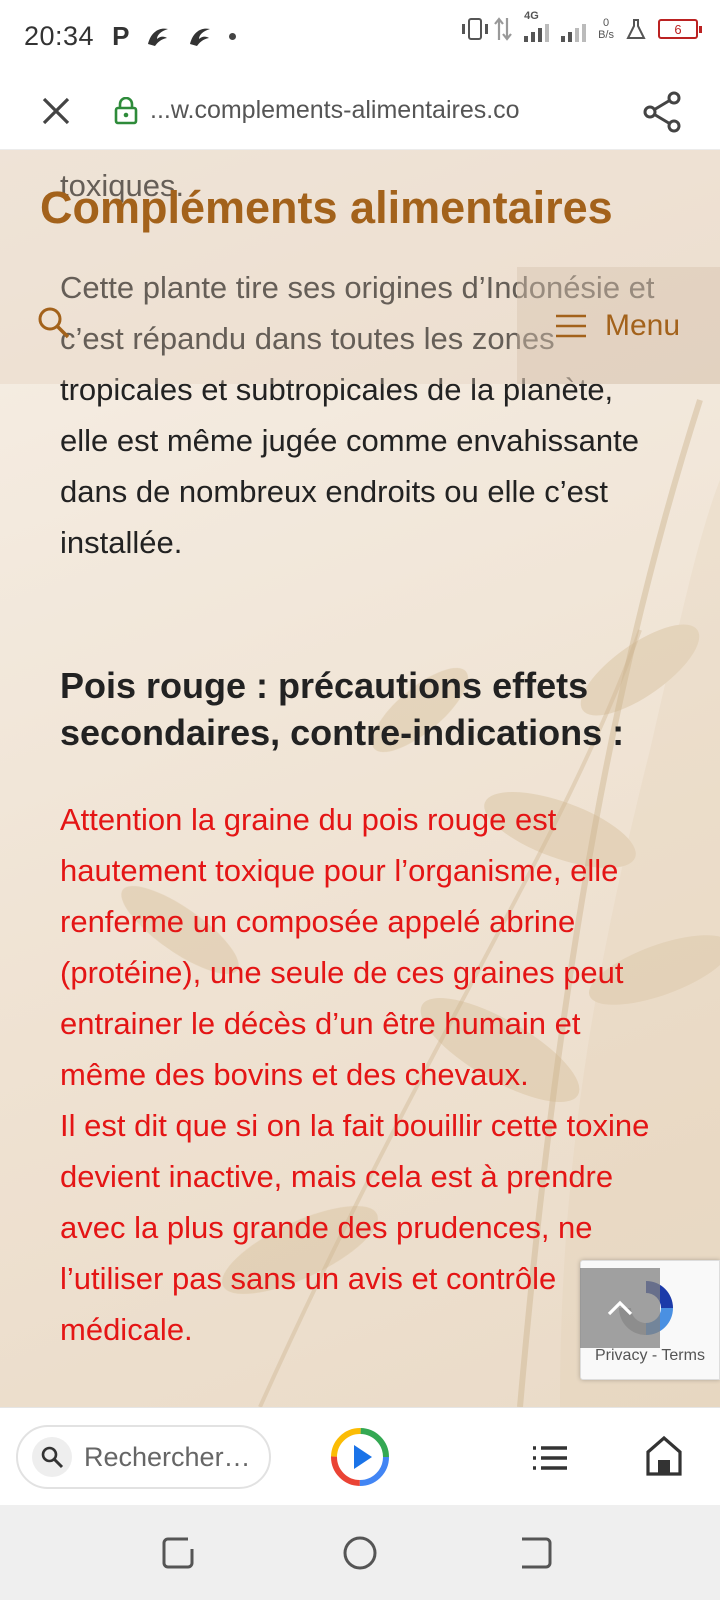 The image size is (720, 1600). Describe the element at coordinates (335, 110) in the screenshot. I see `url-bar: ...w.complements-alimentaires.co` at that location.